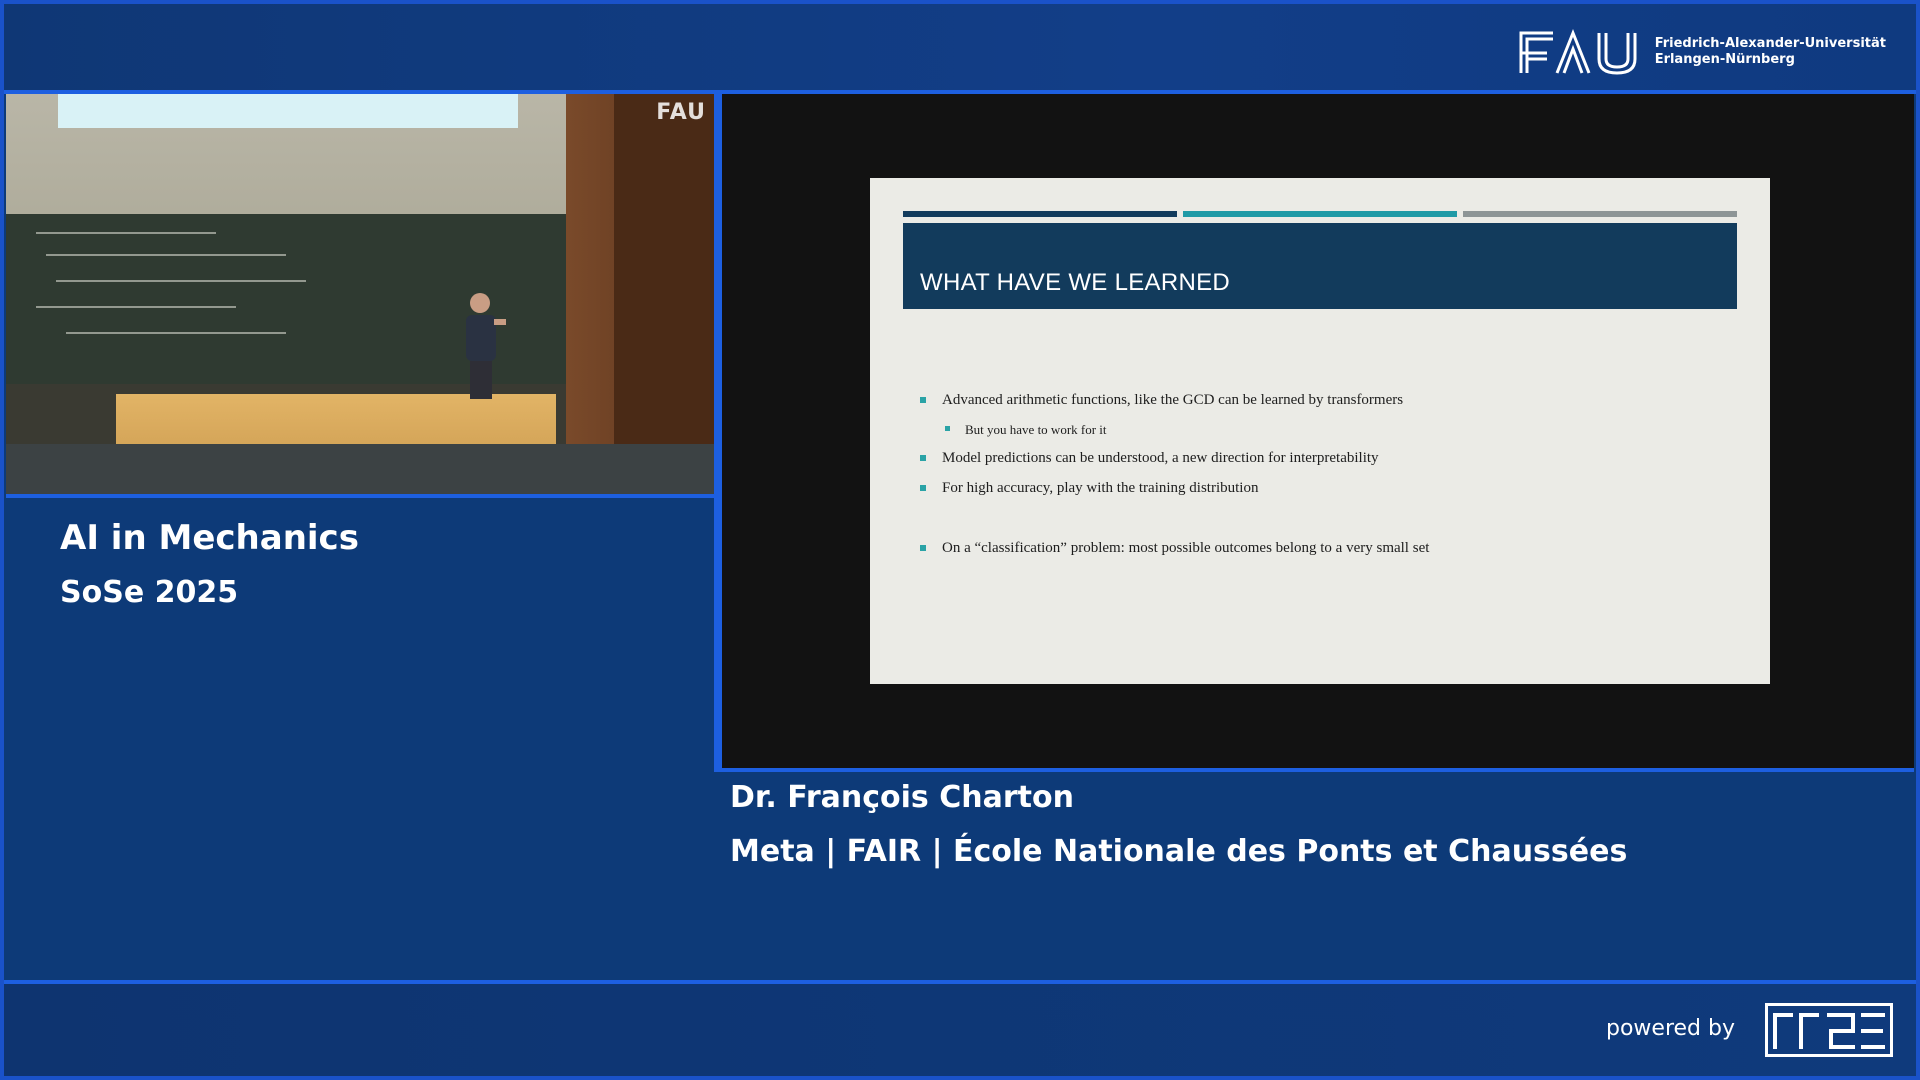 Image resolution: width=1920 pixels, height=1080 pixels. Describe the element at coordinates (902, 797) in the screenshot. I see `speaker-name: Dr. François Charton` at that location.